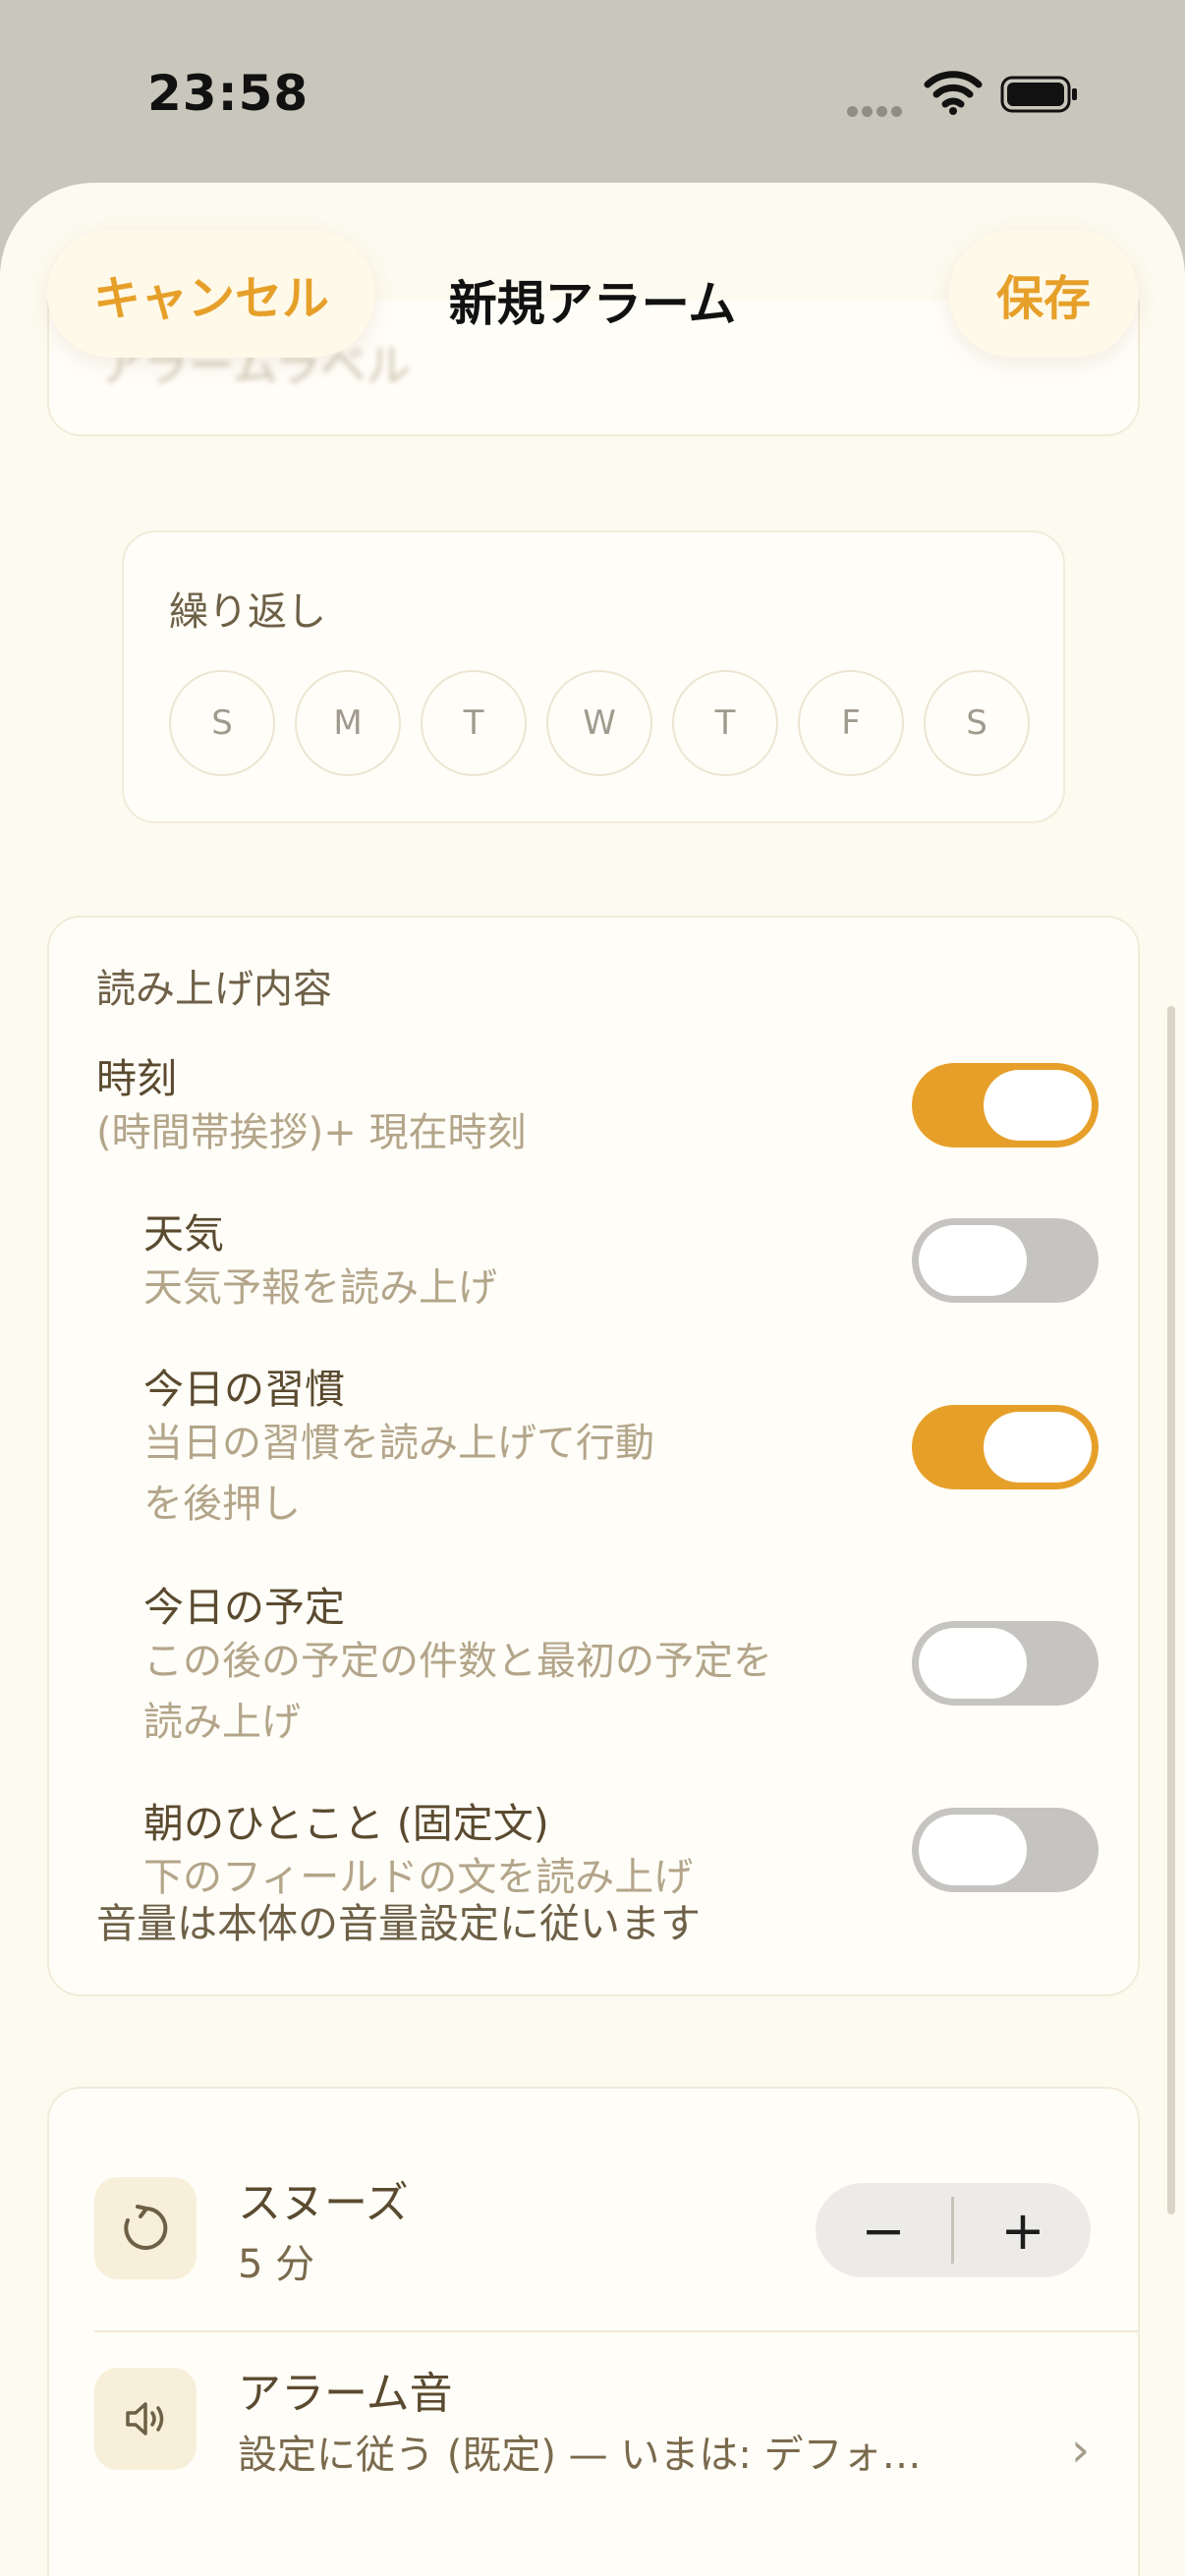 This screenshot has width=1185, height=2576. I want to click on day-saturday: S, so click(977, 723).